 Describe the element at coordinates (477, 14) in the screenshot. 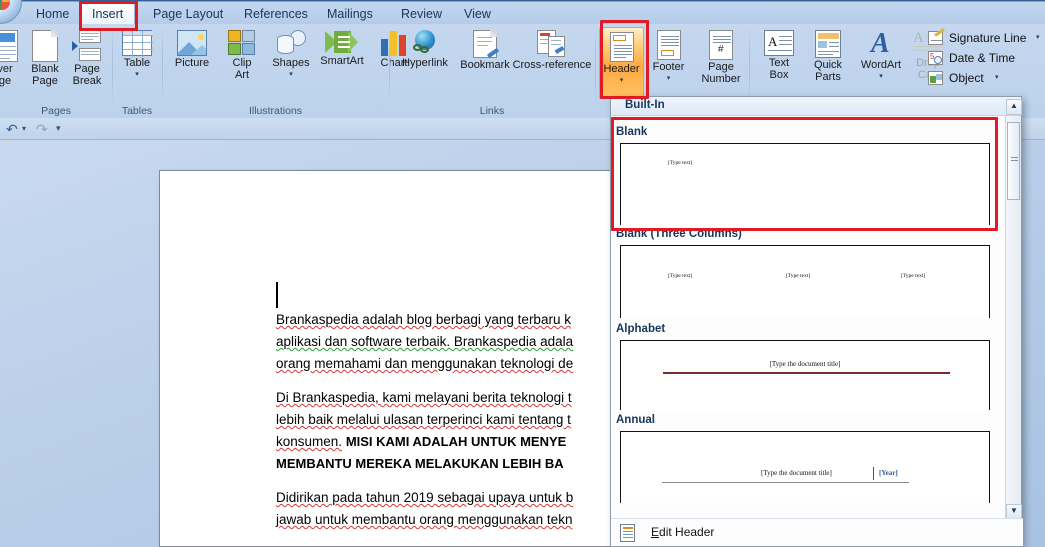

I see `tab-view: View` at that location.